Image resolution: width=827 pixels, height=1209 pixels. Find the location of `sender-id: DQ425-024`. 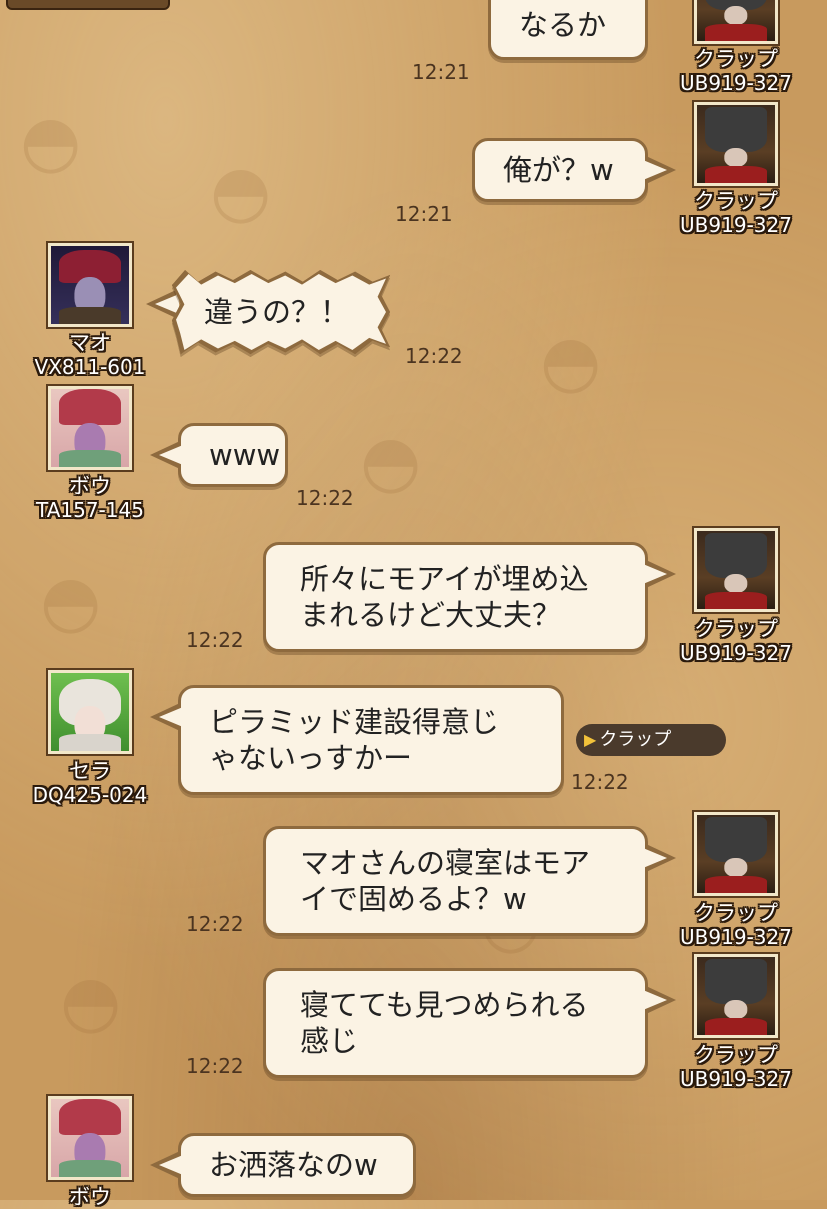

sender-id: DQ425-024 is located at coordinates (90, 795).